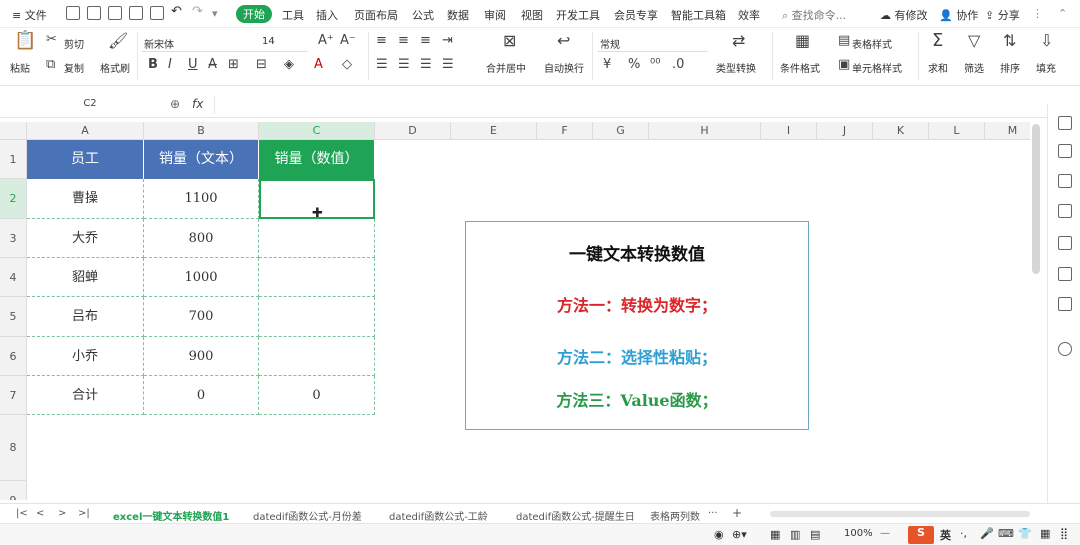  Describe the element at coordinates (1025, 533) in the screenshot. I see `skin-icon: 👕` at that location.